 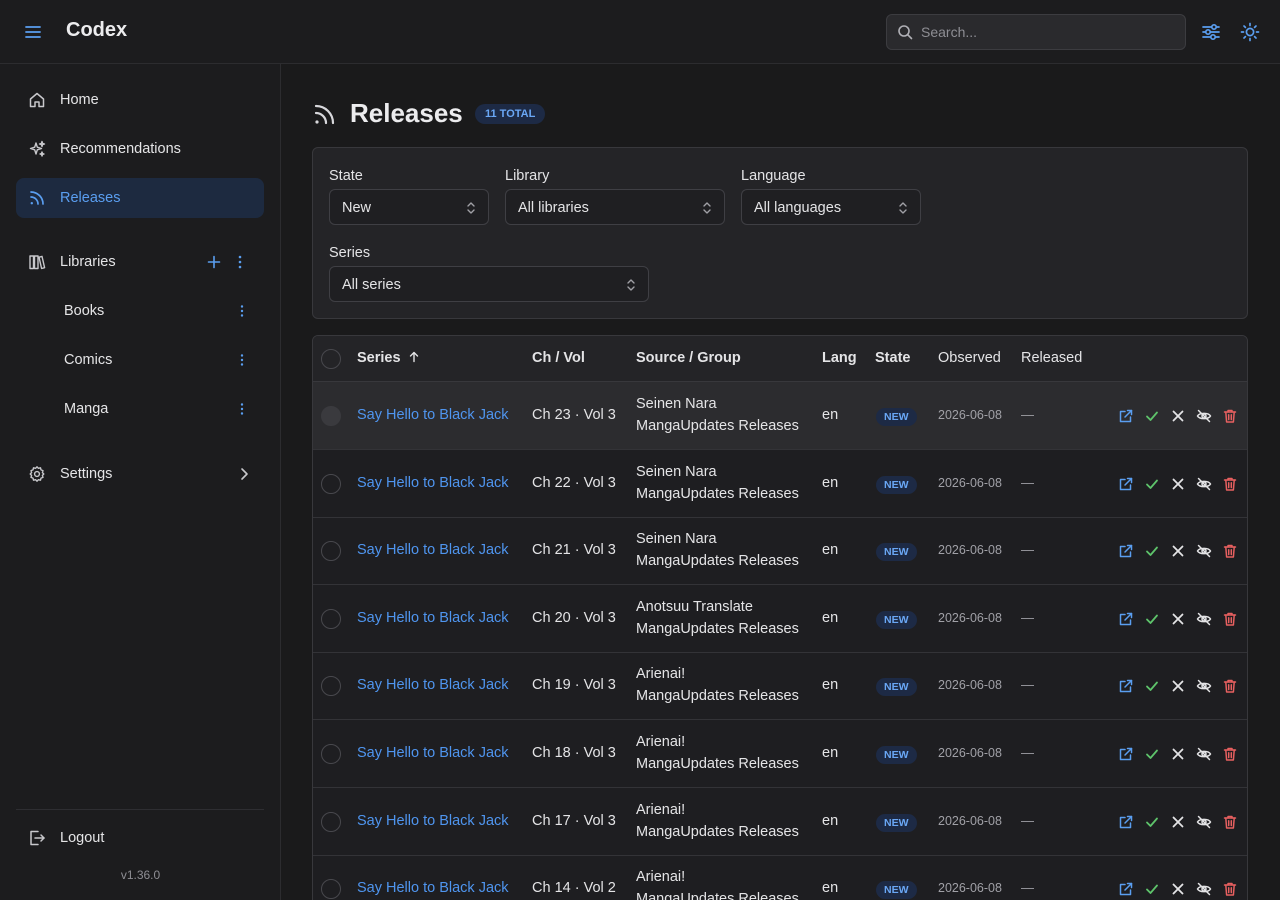 What do you see at coordinates (409, 207) in the screenshot?
I see `state-filter-select: New` at bounding box center [409, 207].